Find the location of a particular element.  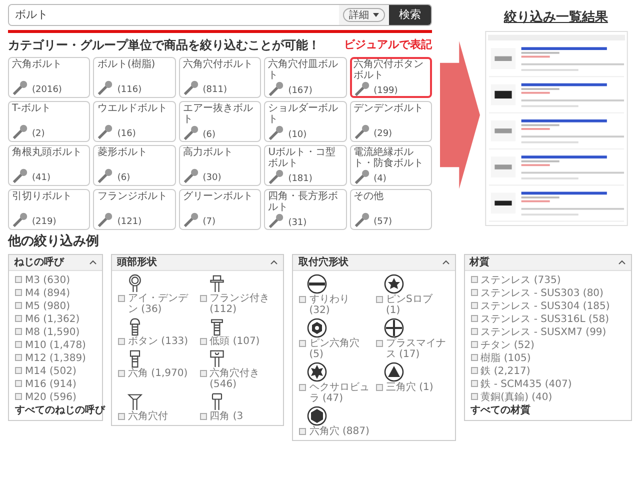

filter-option: 鉄 - SCM435 (407) is located at coordinates (526, 384).